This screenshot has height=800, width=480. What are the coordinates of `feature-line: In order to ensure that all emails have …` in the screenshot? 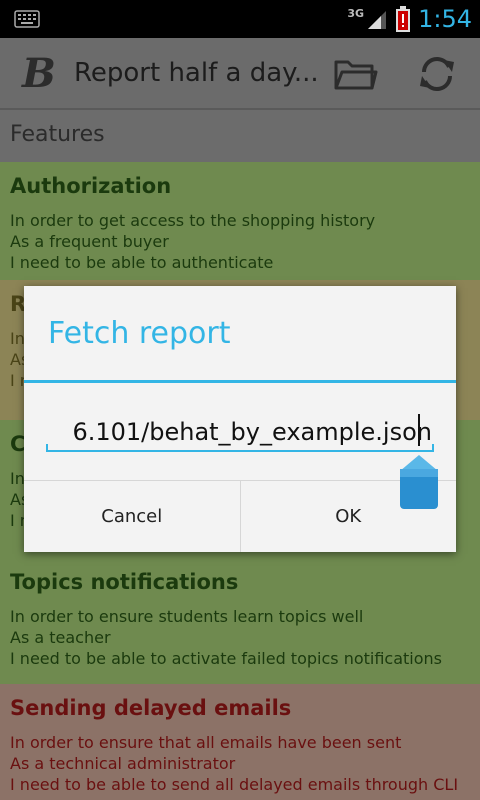 It's located at (206, 742).